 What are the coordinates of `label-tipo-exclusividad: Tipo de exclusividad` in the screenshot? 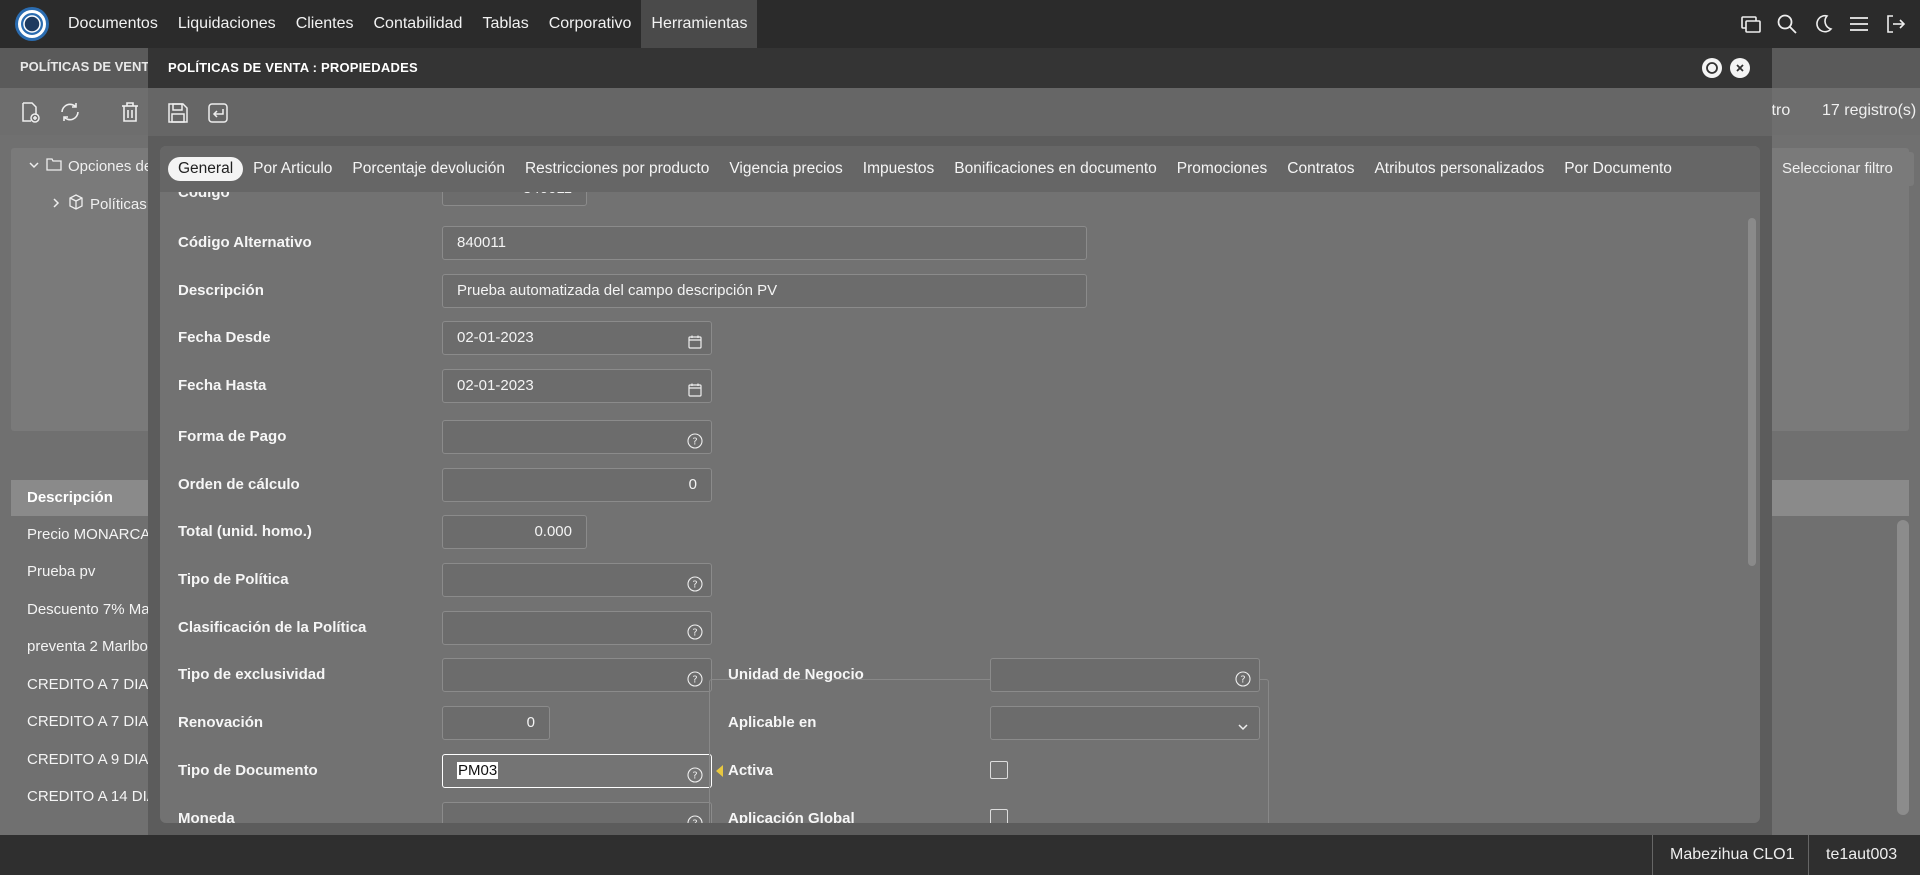 It's located at (252, 674).